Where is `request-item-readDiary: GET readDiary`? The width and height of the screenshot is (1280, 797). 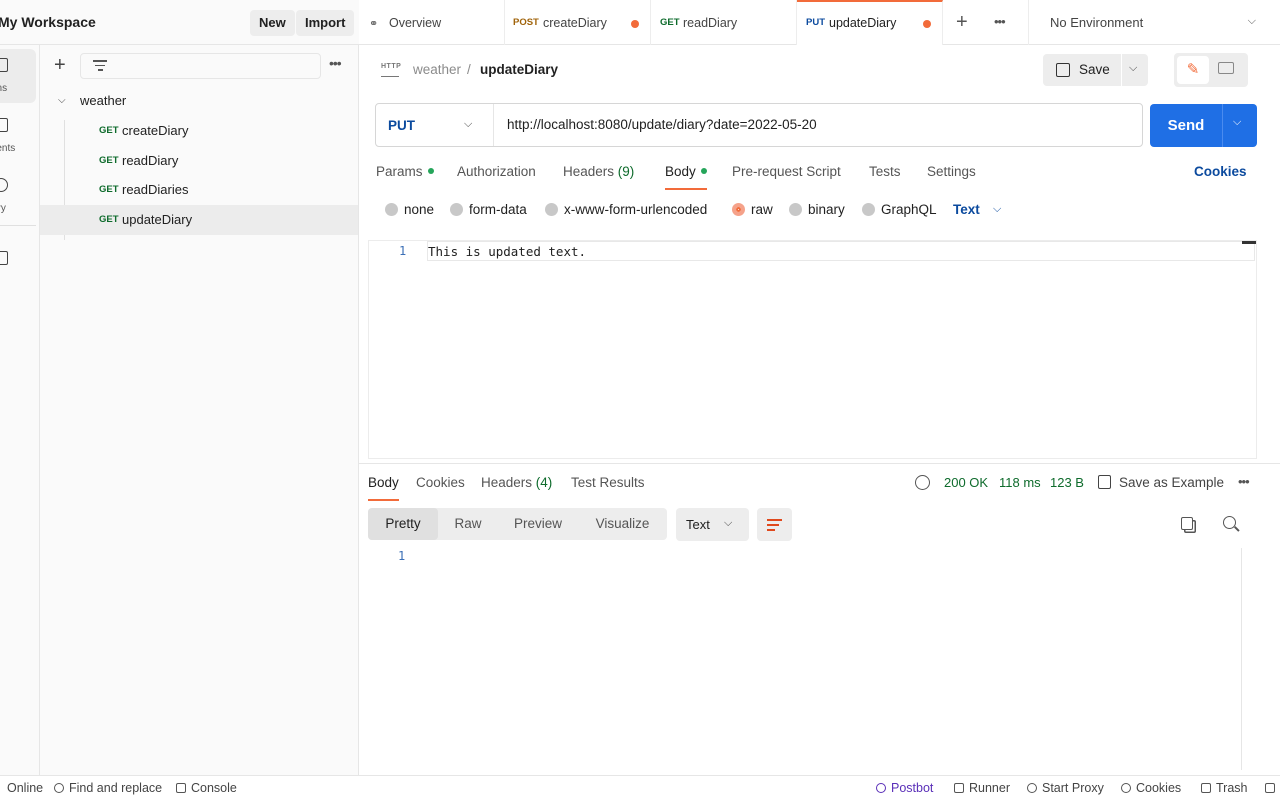 request-item-readDiary: GET readDiary is located at coordinates (199, 161).